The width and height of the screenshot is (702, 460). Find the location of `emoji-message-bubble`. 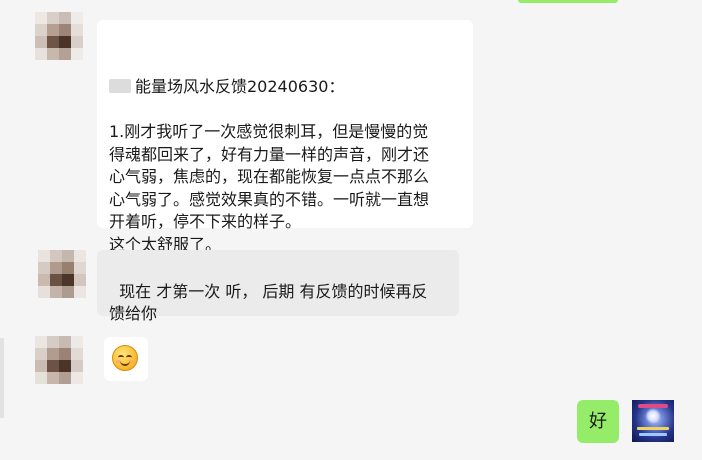

emoji-message-bubble is located at coordinates (126, 359).